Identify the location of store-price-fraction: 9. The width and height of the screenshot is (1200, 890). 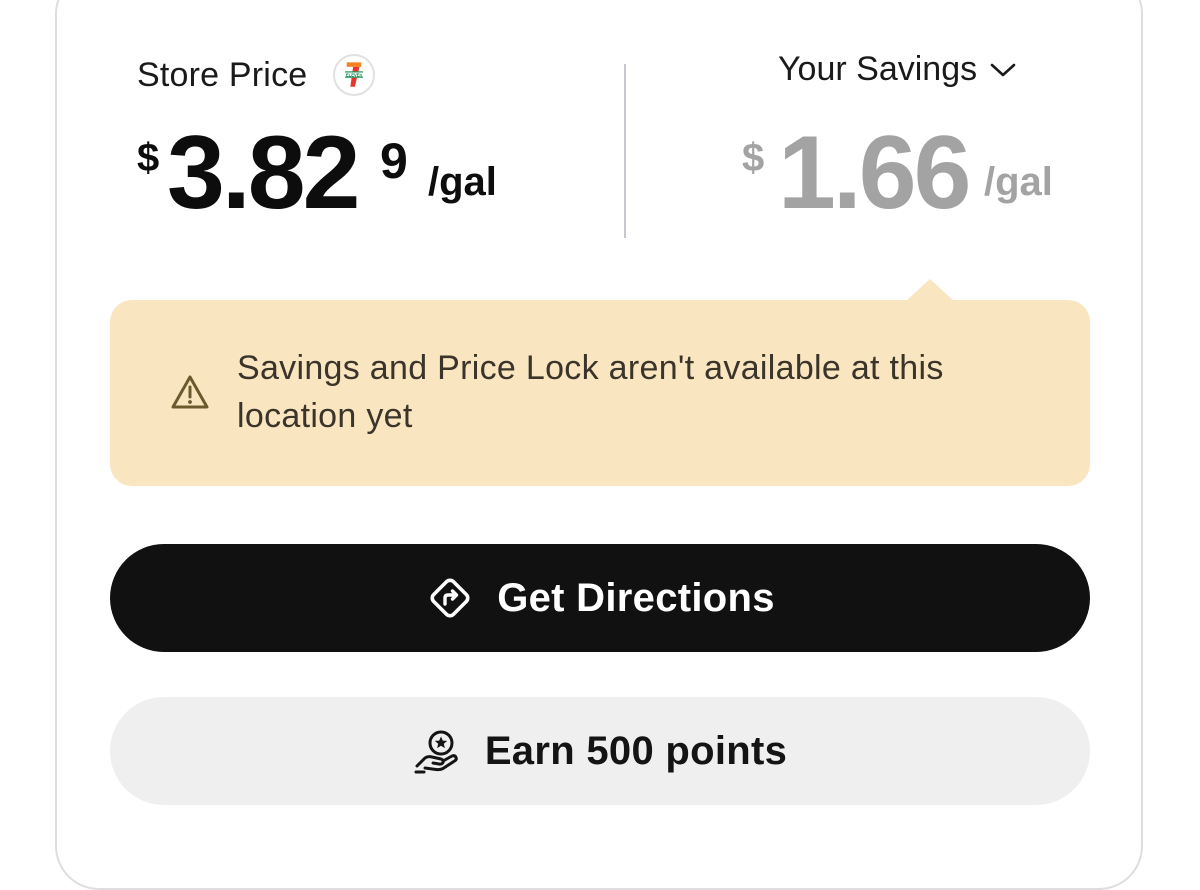
(394, 161).